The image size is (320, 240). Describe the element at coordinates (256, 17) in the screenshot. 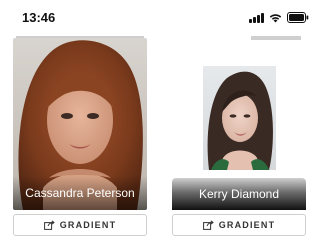

I see `cellular-signal-icon` at that location.